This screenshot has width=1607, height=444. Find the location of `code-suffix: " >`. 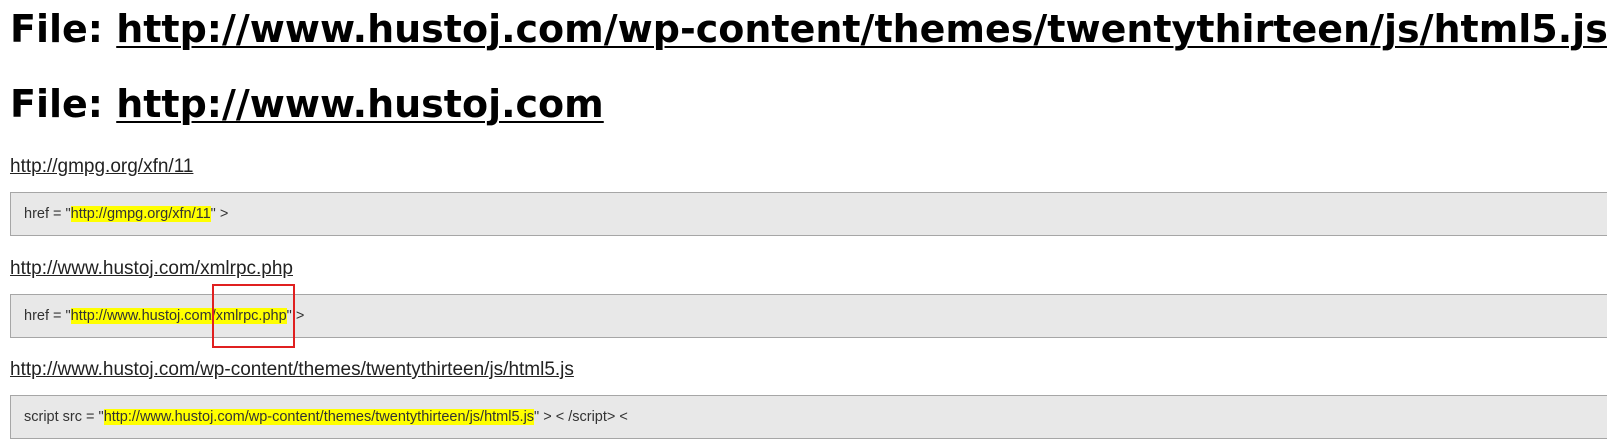

code-suffix: " > is located at coordinates (219, 214).